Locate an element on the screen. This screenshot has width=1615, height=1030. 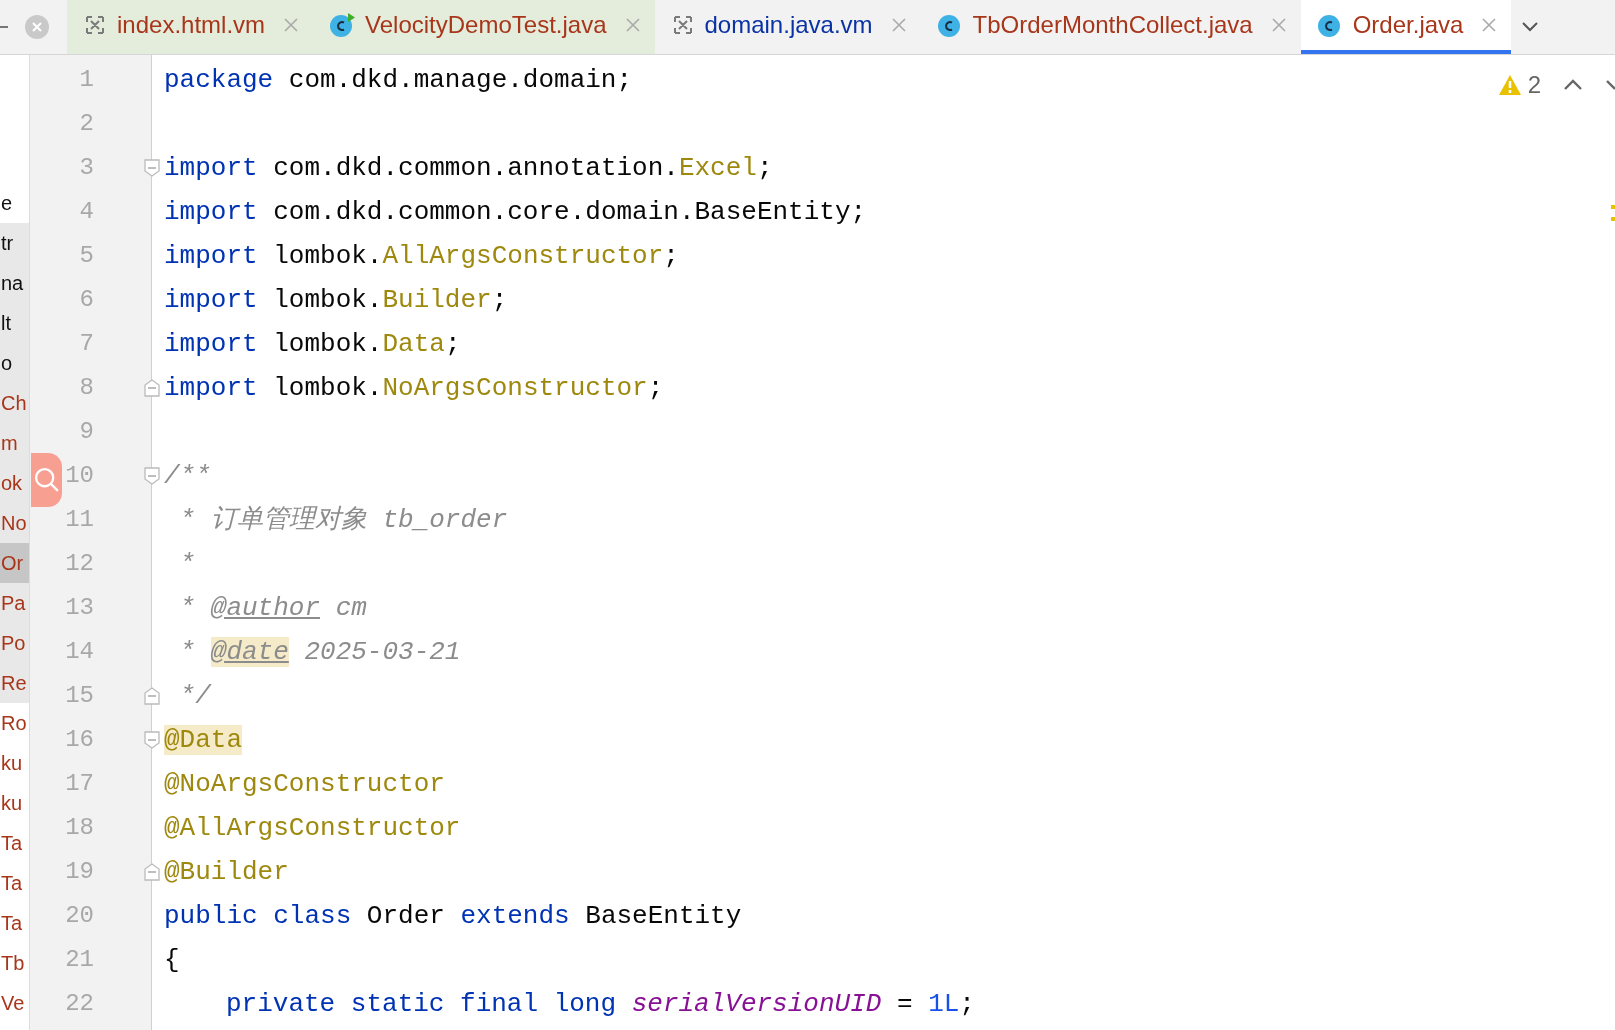
line-number: 4 is located at coordinates (86, 212).